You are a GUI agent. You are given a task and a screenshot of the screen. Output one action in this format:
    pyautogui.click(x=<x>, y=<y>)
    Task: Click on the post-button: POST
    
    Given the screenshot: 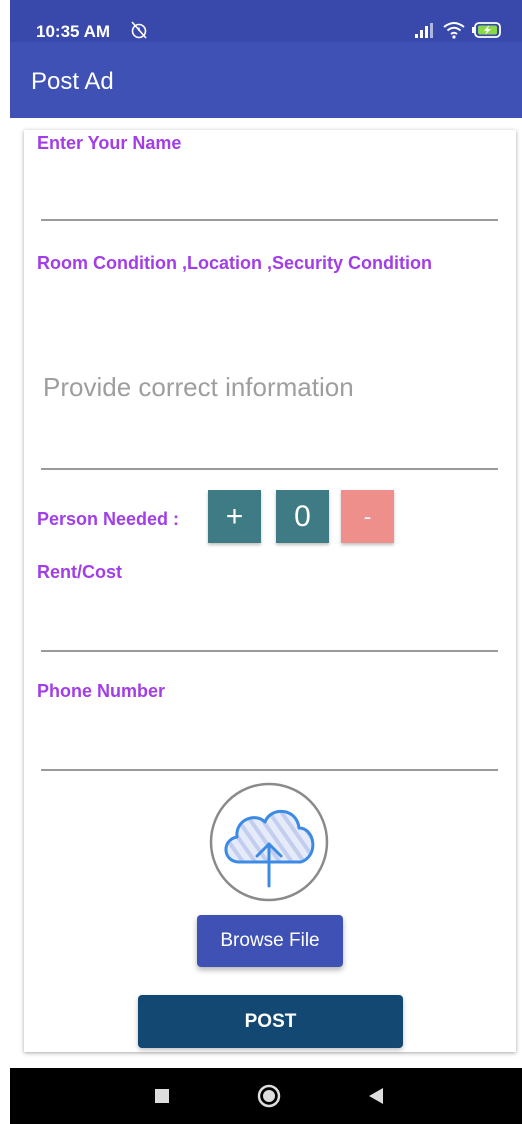 What is the action you would take?
    pyautogui.click(x=270, y=1021)
    